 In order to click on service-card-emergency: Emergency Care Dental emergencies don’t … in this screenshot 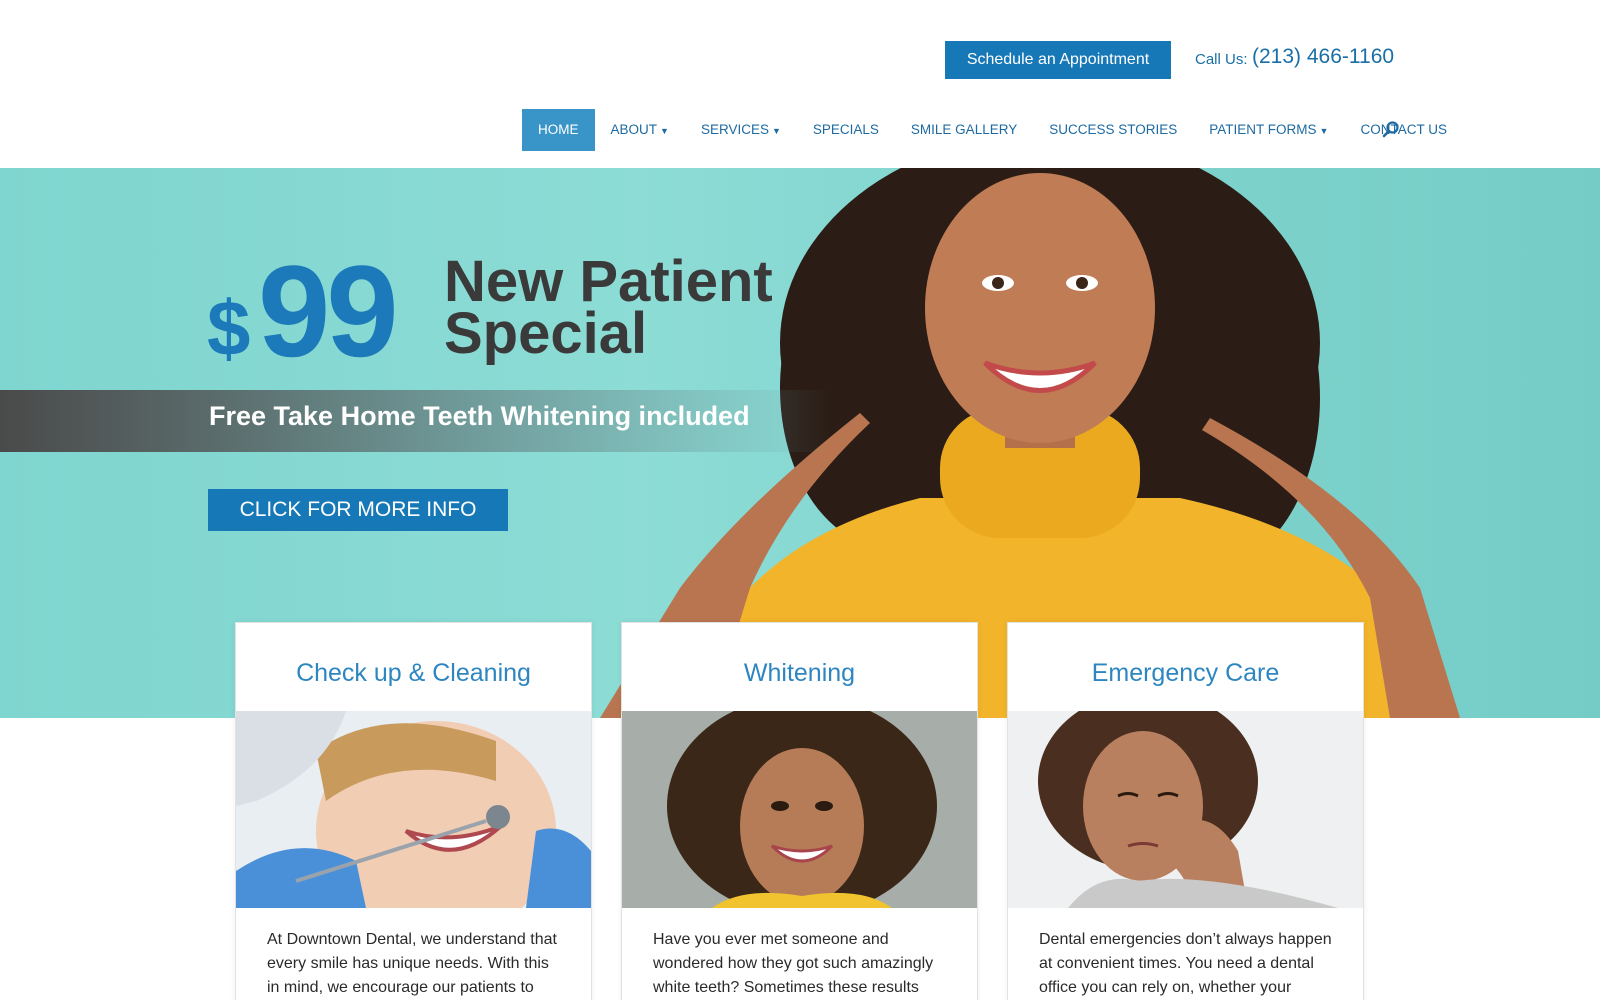, I will do `click(1185, 811)`.